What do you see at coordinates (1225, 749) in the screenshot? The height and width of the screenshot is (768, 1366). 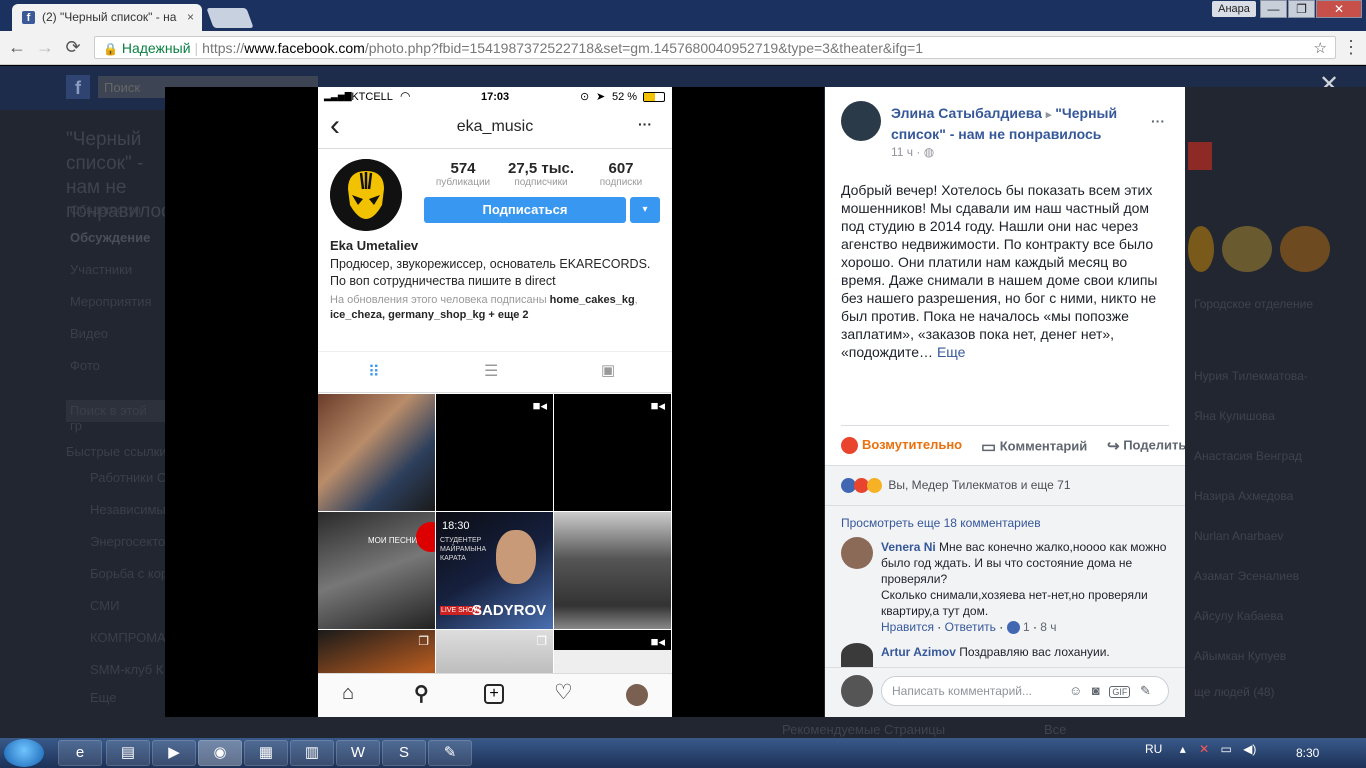 I see `monitor-icon: ▭` at bounding box center [1225, 749].